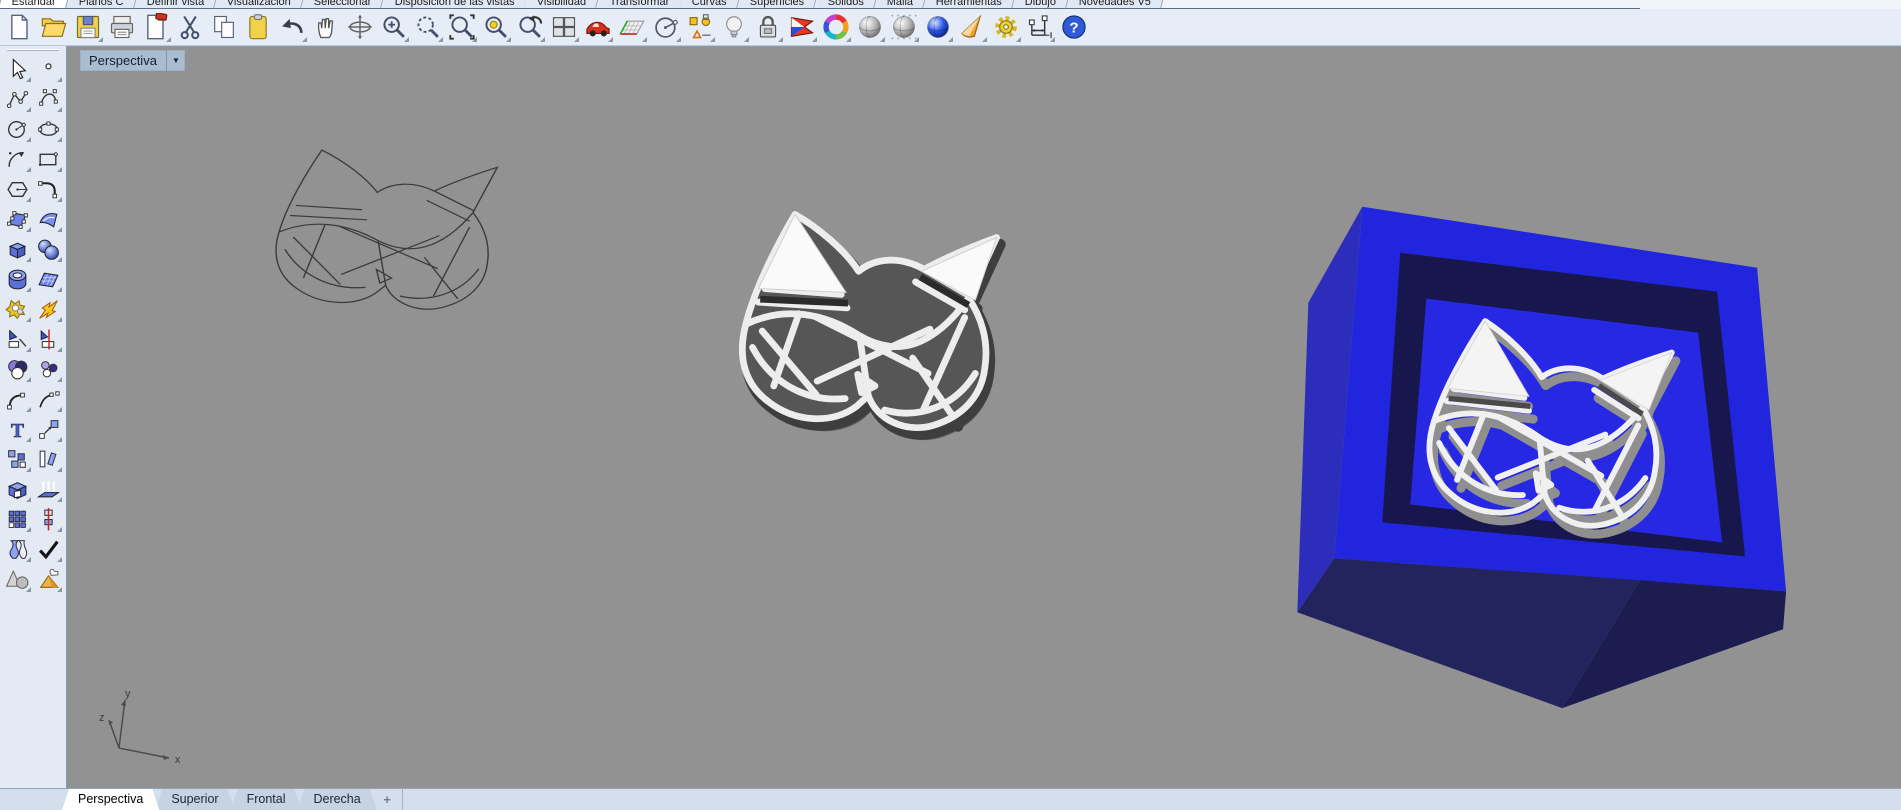 This screenshot has height=810, width=1901. I want to click on ellipse-button, so click(48, 129).